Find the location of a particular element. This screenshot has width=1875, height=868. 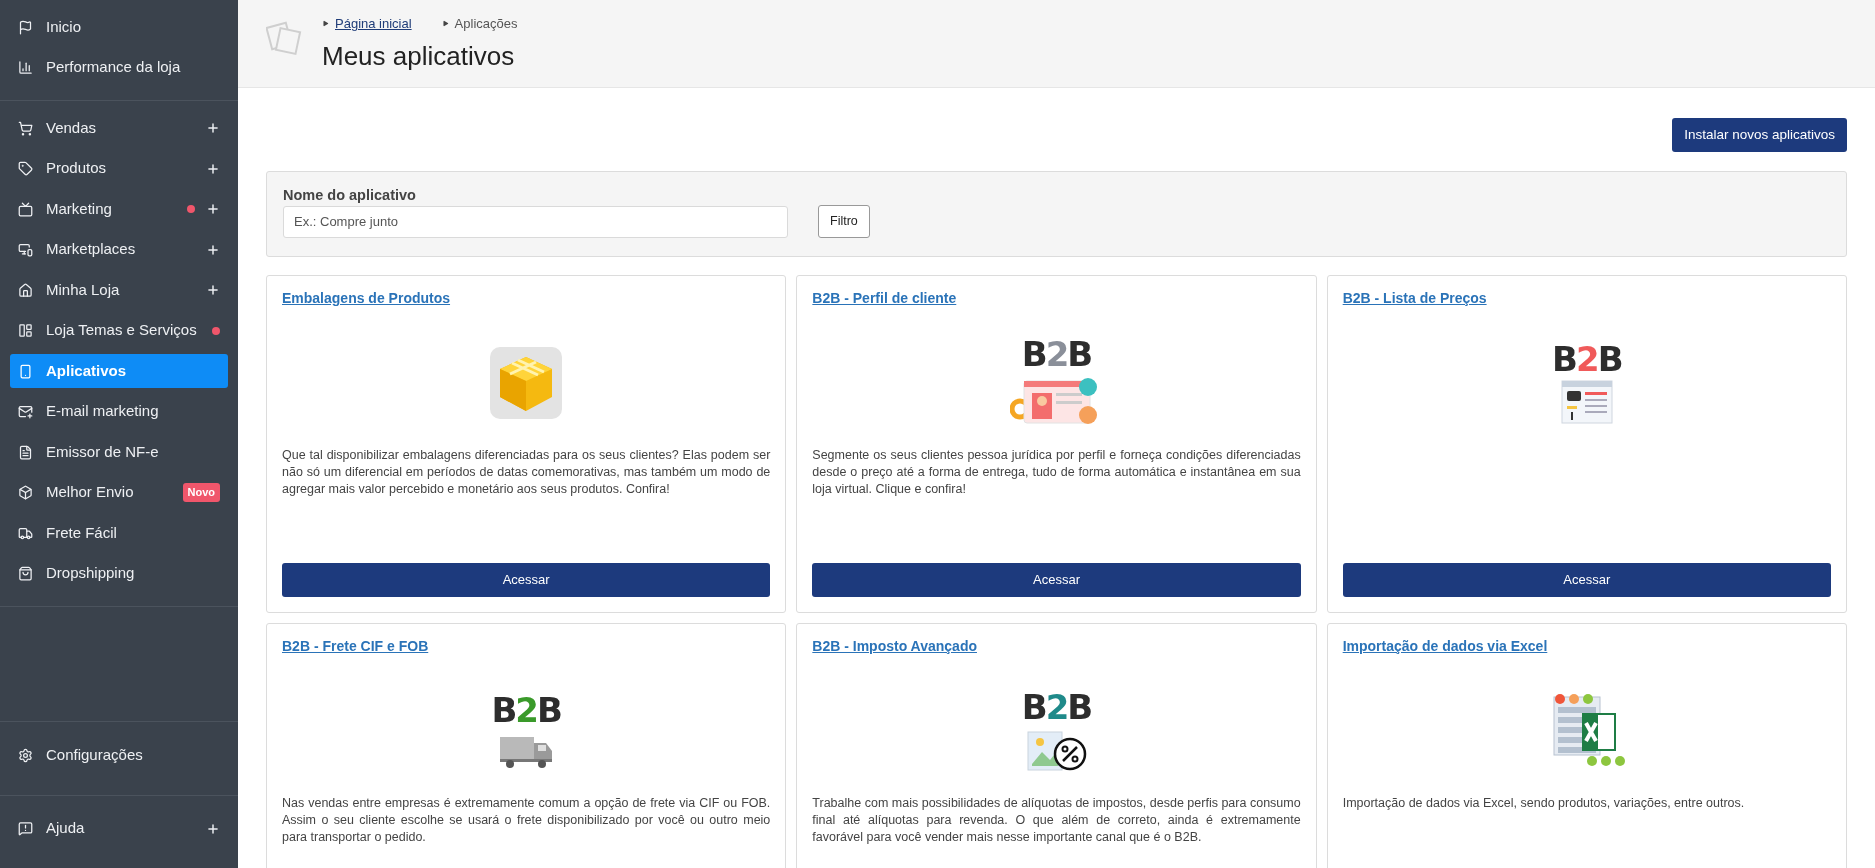

app-description: Segmente os seus clientes pessoa jurídica por perfil e forneça condições diferenciadas desde o preço até a forma de entrega, tudo de forma automática e instantânea em sua loja virtual. Clique e confira! is located at coordinates (1056, 472).